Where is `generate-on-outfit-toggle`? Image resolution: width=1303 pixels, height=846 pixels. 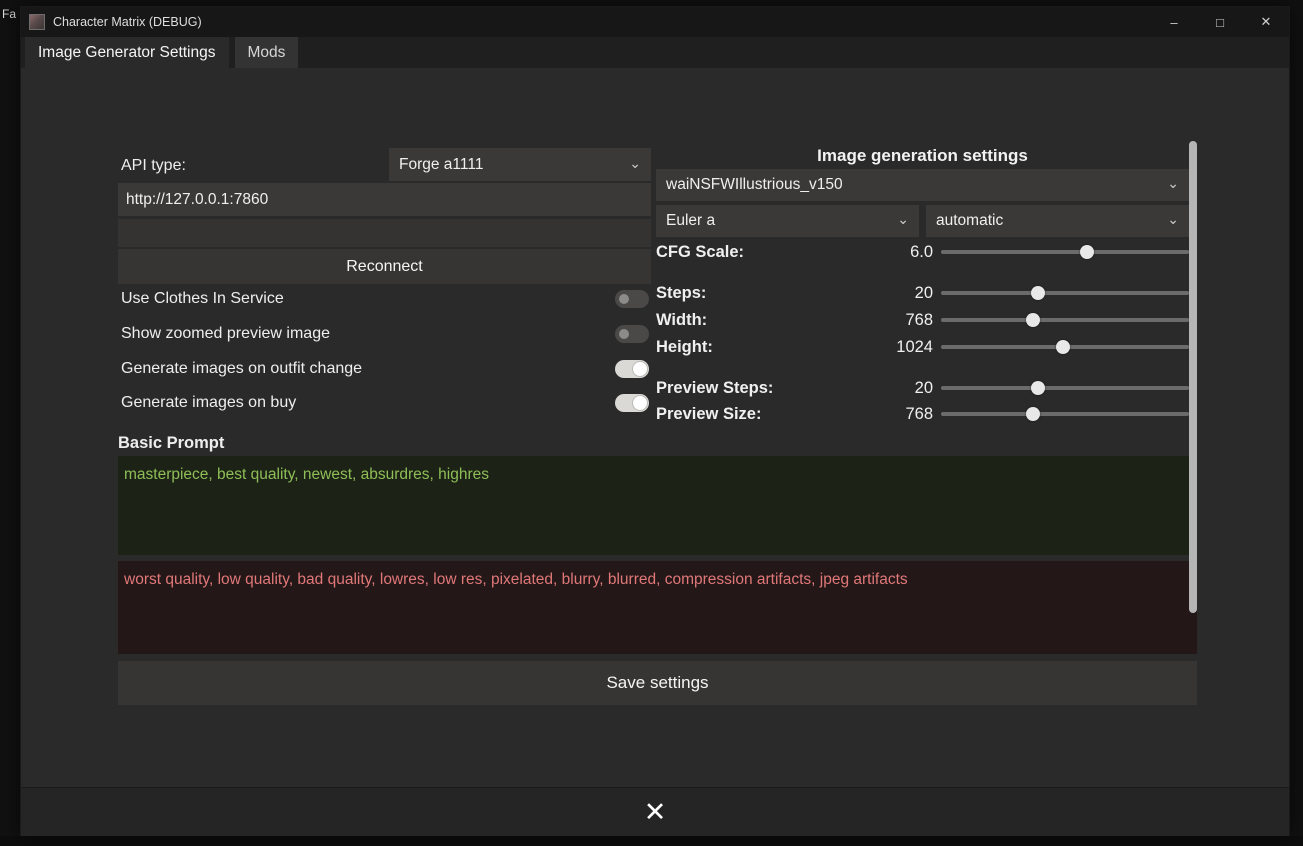 generate-on-outfit-toggle is located at coordinates (632, 369).